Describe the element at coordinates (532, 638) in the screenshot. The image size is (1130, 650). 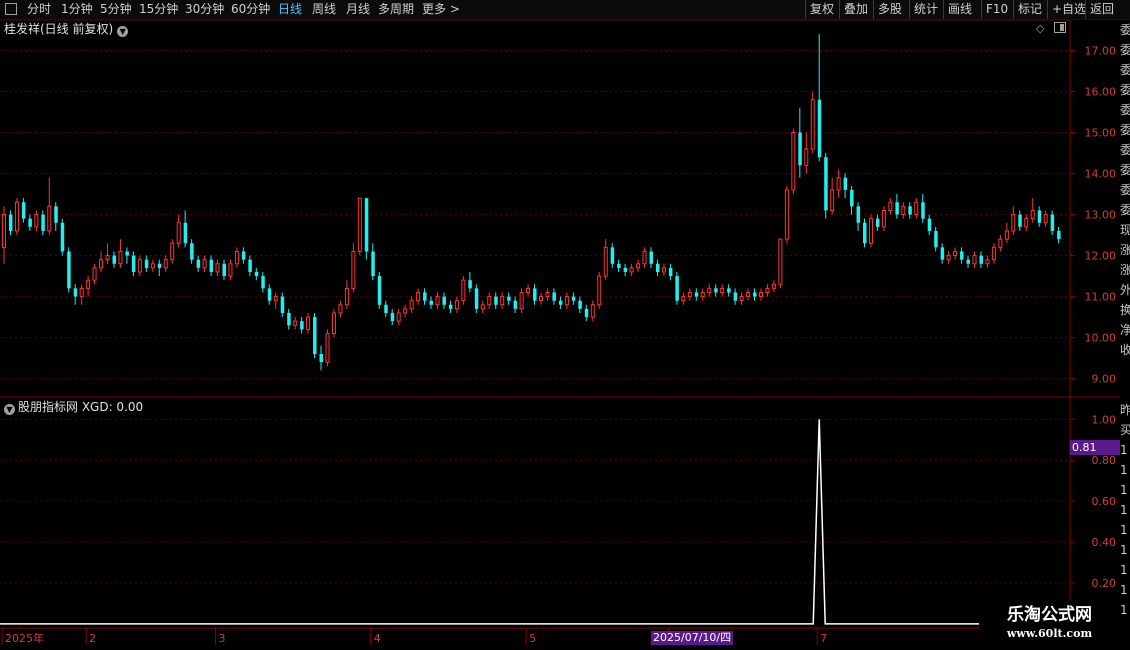
I see `time-axis-label: 5` at that location.